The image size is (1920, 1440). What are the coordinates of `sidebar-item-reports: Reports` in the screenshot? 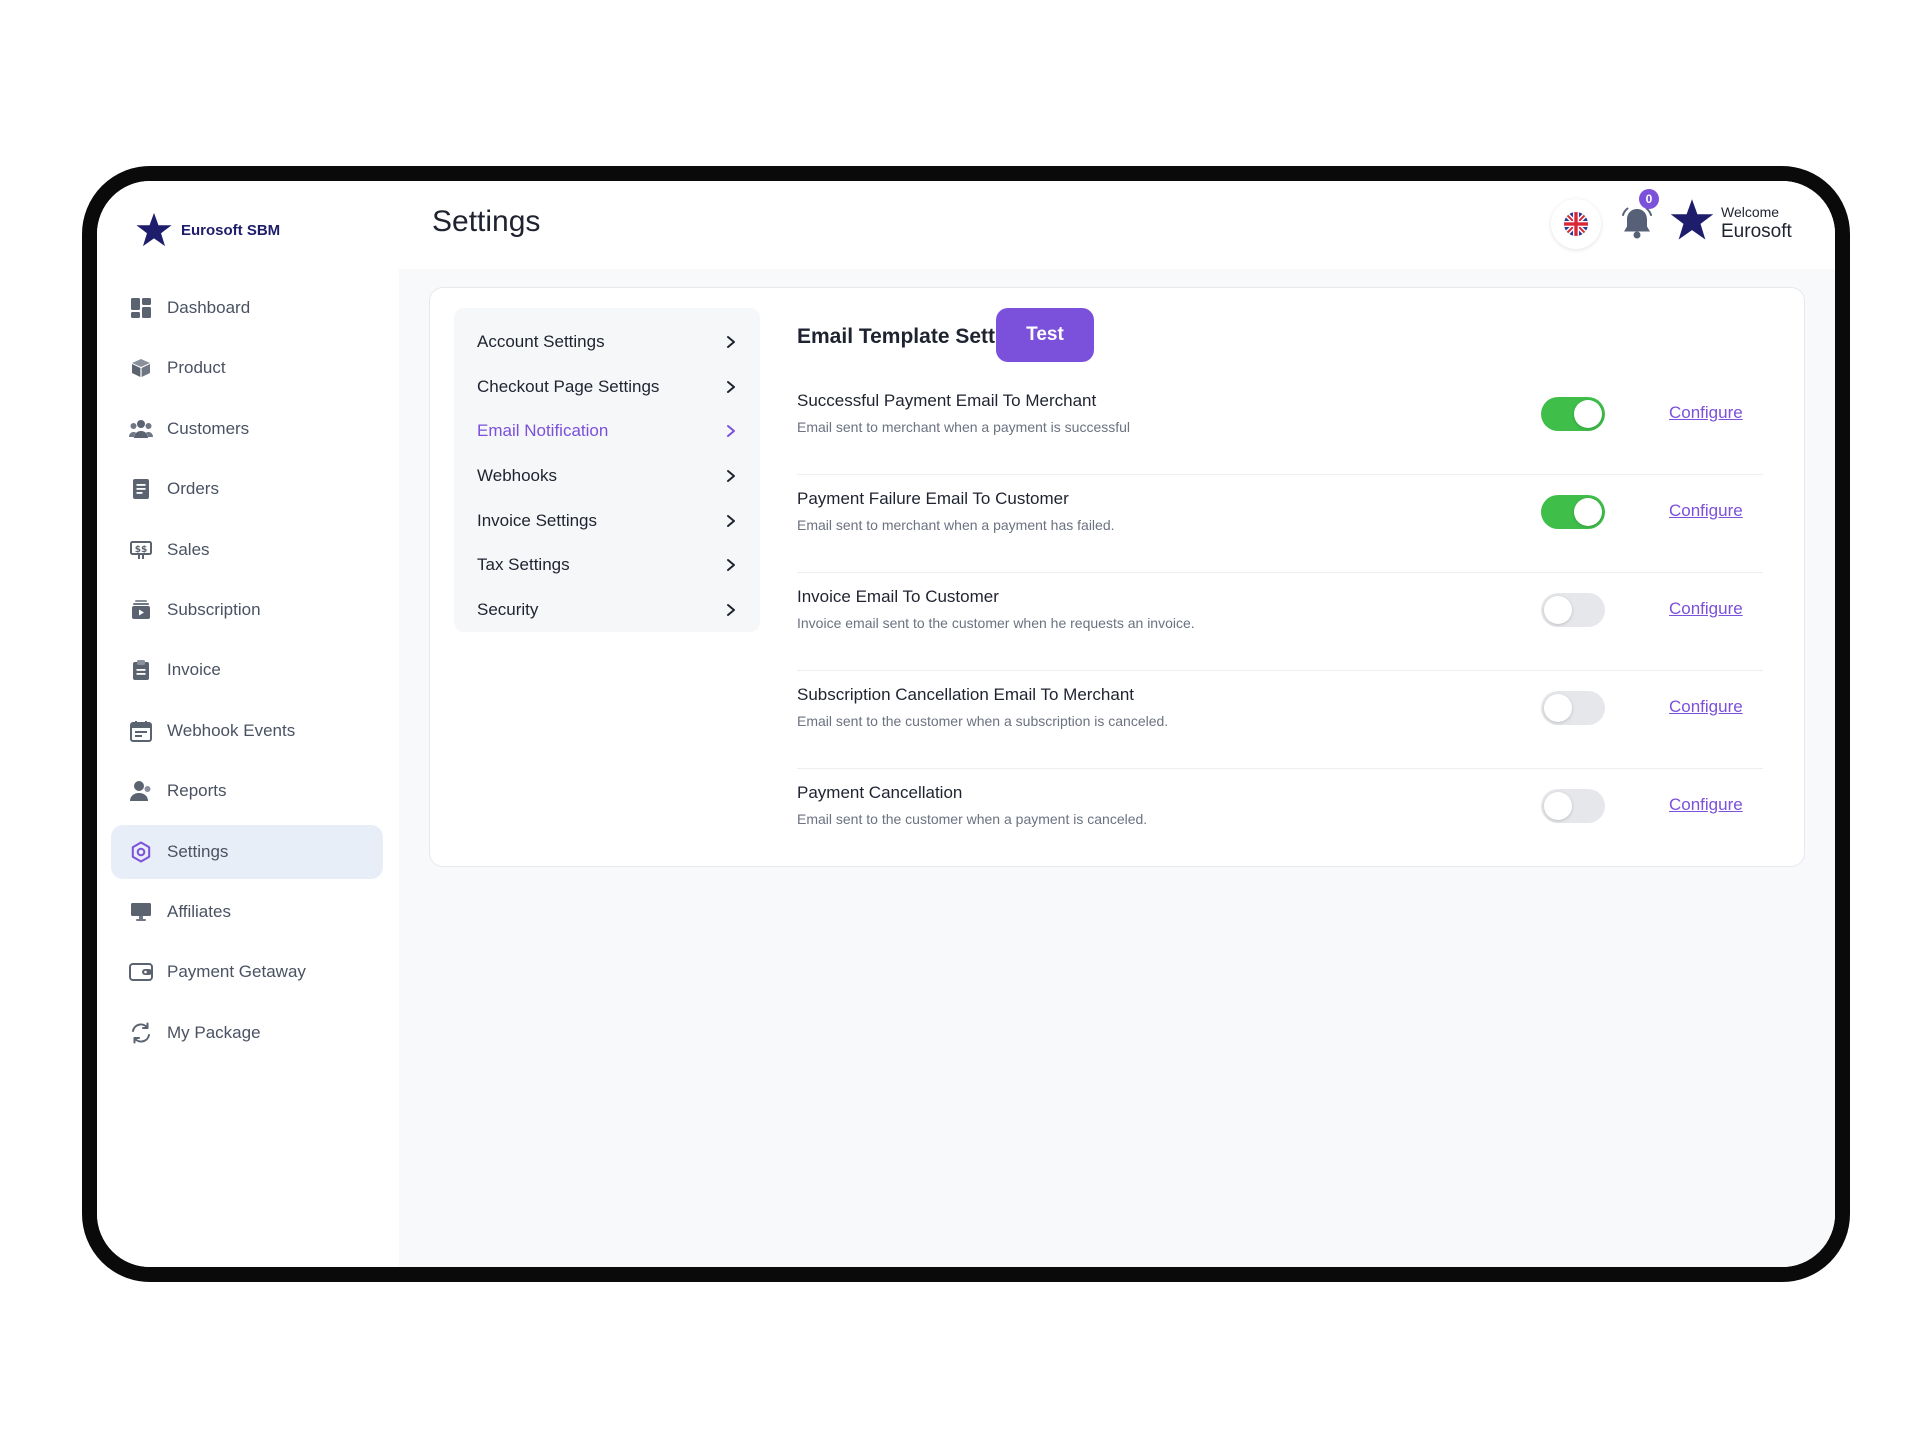 It's located at (247, 791).